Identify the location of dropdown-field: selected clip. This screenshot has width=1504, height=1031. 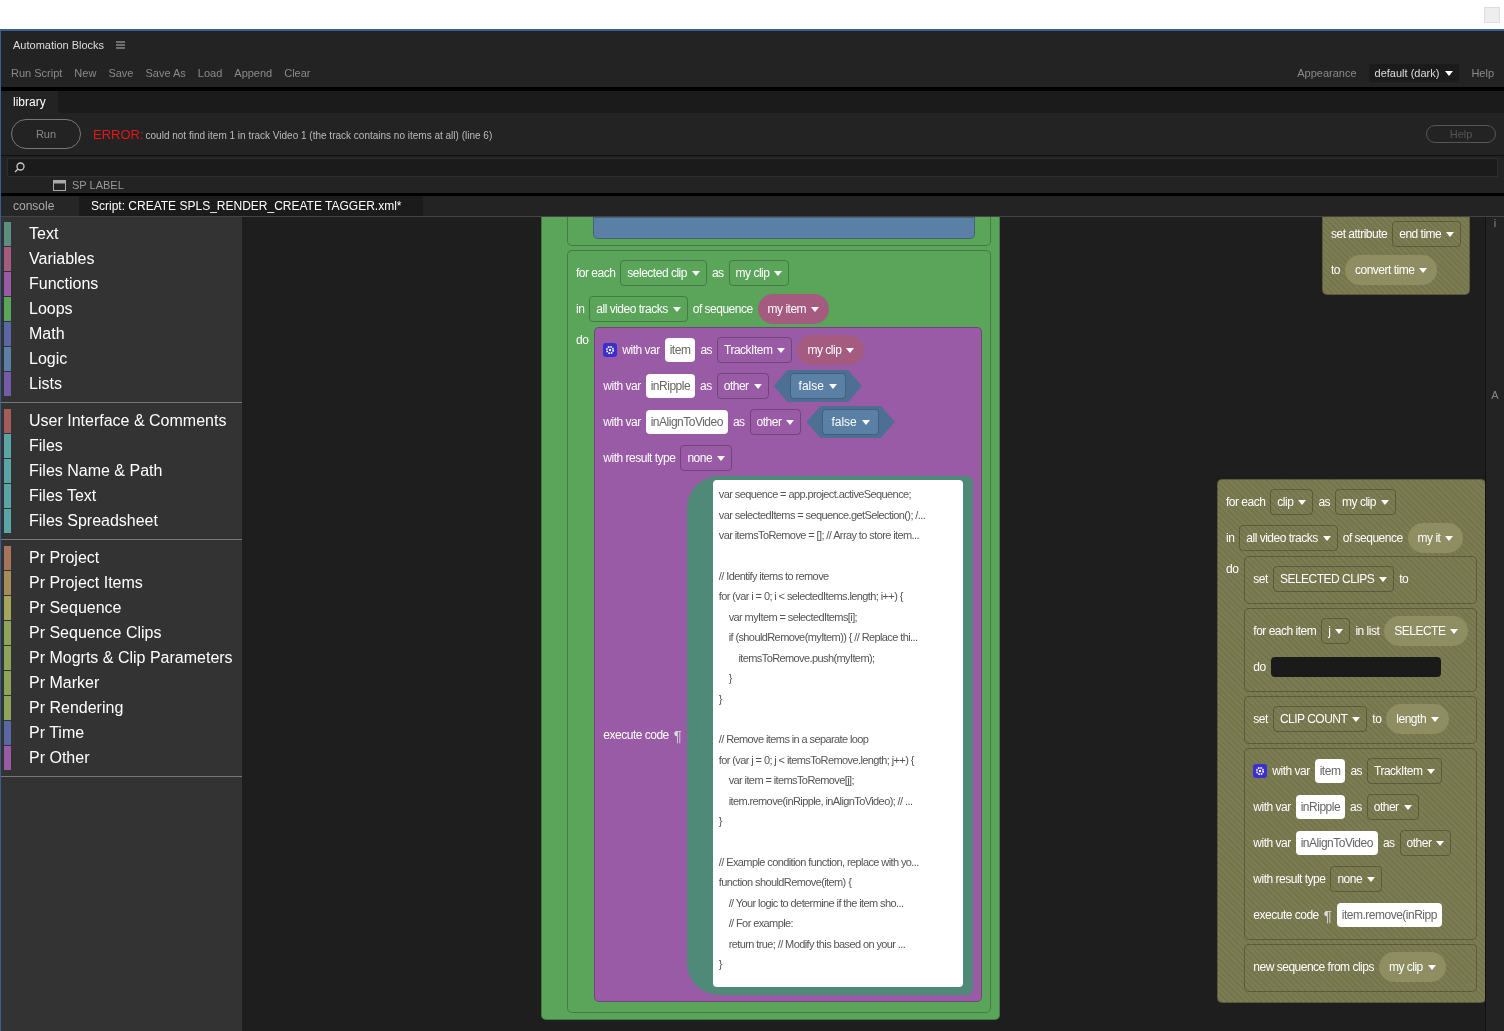
(663, 273).